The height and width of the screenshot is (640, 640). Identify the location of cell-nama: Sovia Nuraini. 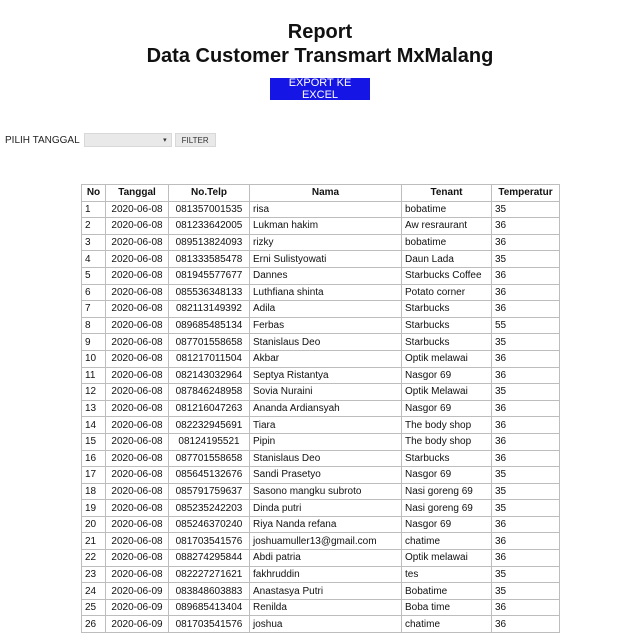
(325, 392).